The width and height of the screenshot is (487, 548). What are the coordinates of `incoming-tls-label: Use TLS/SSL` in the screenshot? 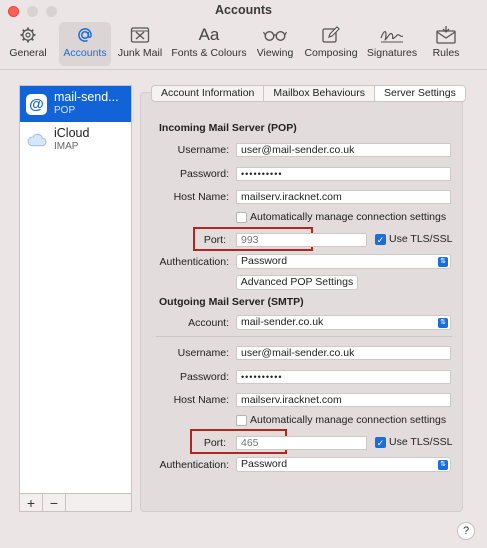 It's located at (421, 239).